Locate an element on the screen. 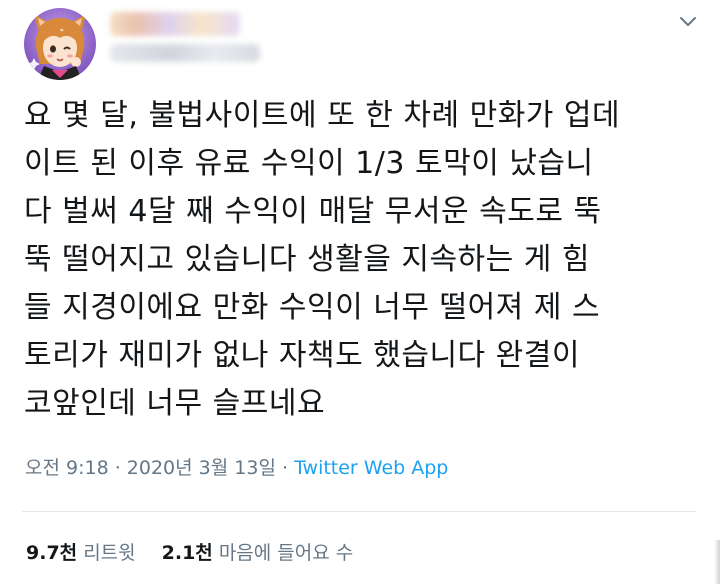 This screenshot has height=584, width=720. avatar is located at coordinates (60, 44).